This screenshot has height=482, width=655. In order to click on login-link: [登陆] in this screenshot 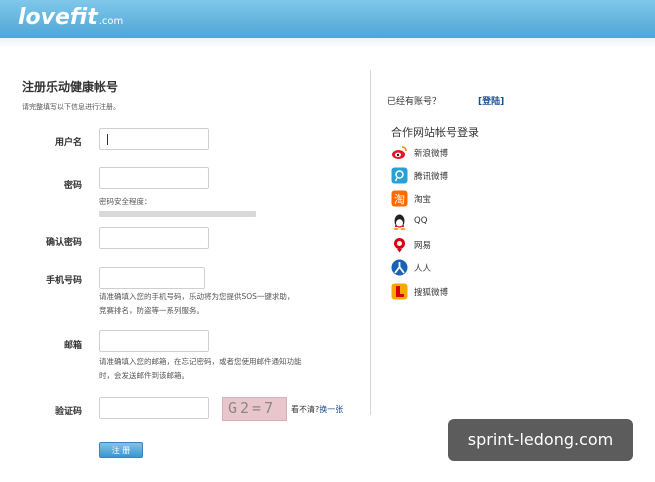, I will do `click(491, 100)`.